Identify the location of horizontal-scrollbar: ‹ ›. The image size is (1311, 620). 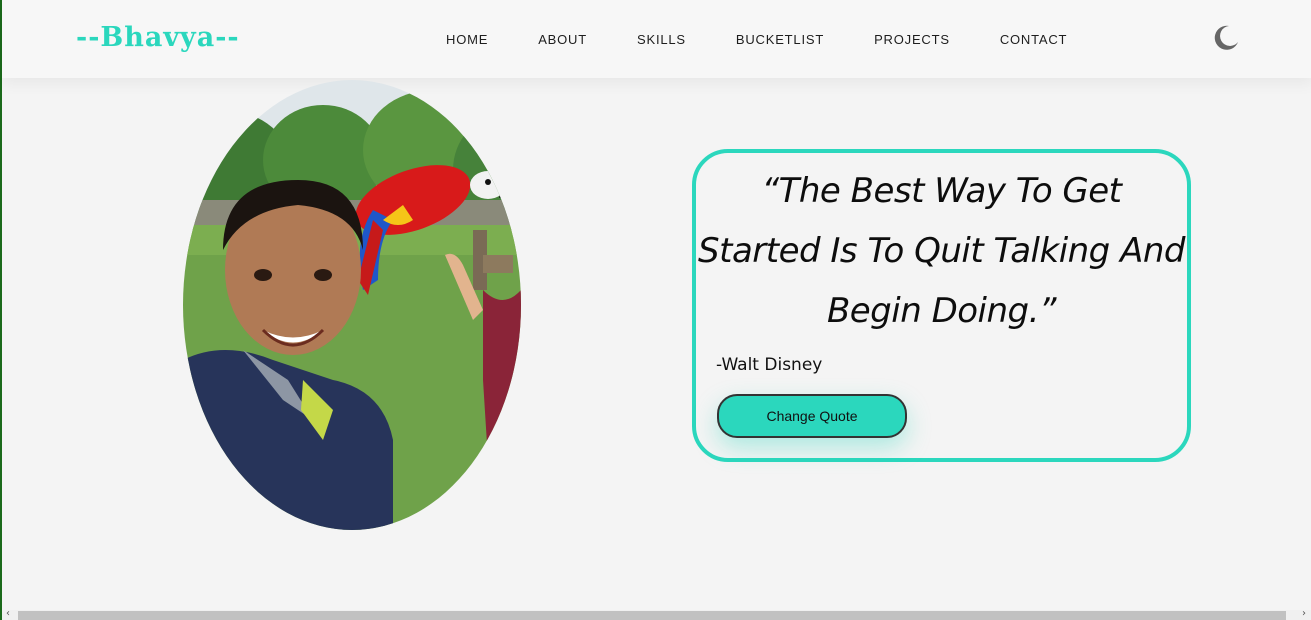
(656, 614).